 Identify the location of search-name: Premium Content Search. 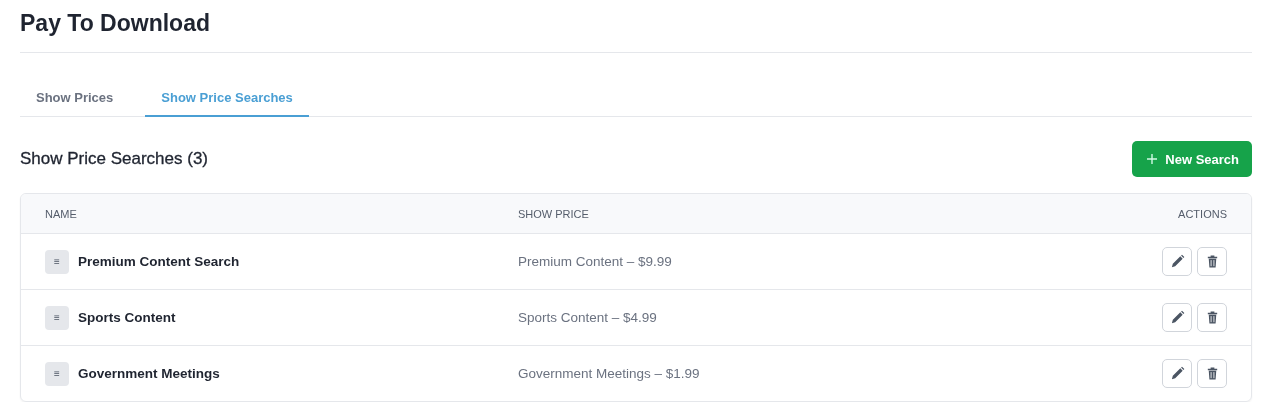
(159, 261).